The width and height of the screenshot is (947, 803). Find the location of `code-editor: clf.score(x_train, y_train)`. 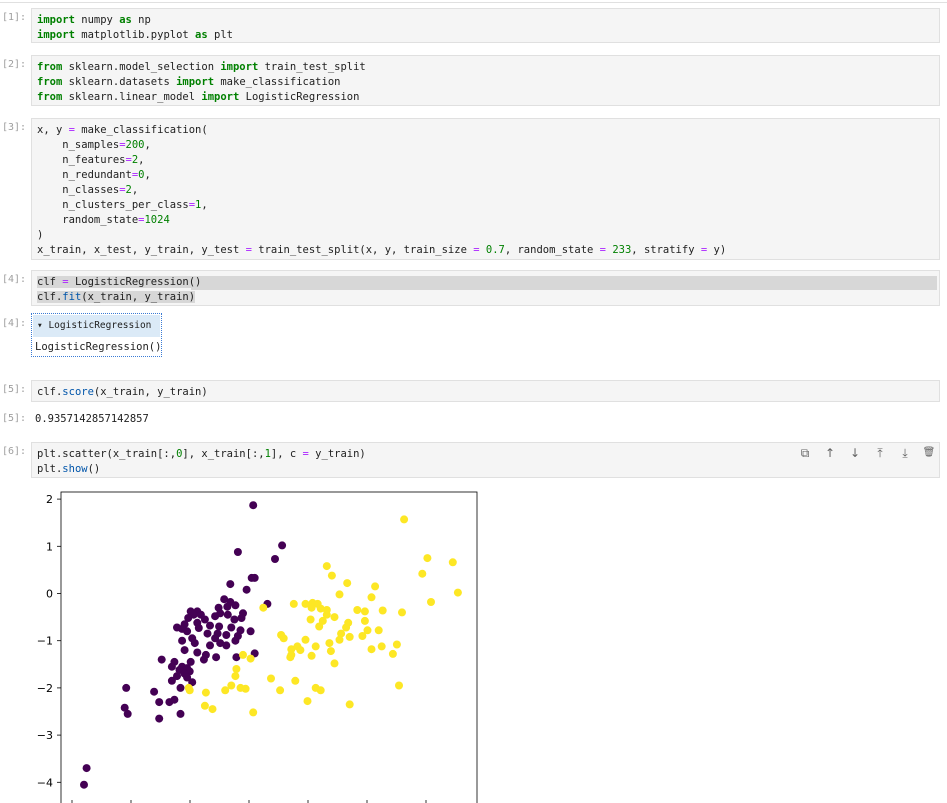

code-editor: clf.score(x_train, y_train) is located at coordinates (485, 391).